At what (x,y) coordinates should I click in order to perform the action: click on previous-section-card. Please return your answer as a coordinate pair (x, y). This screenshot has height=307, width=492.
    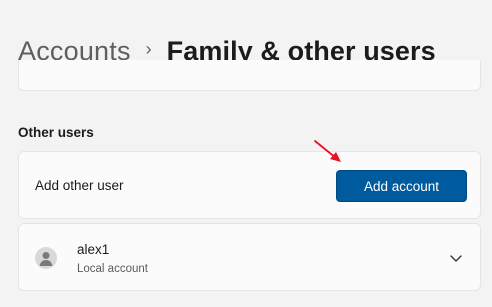
    Looking at the image, I should click on (249, 75).